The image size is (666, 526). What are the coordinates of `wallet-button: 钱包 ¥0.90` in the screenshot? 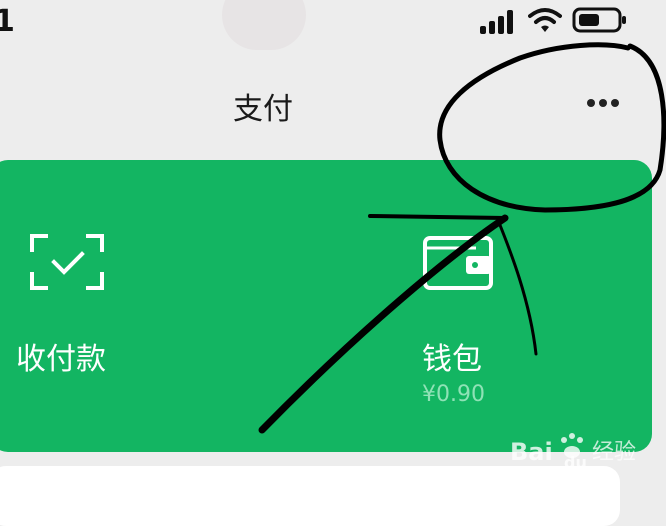 It's located at (460, 320).